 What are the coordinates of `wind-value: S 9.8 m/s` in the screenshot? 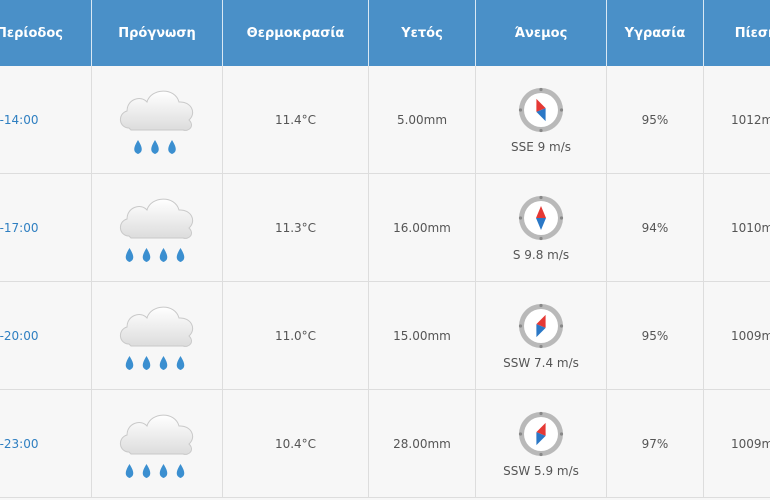 It's located at (541, 255).